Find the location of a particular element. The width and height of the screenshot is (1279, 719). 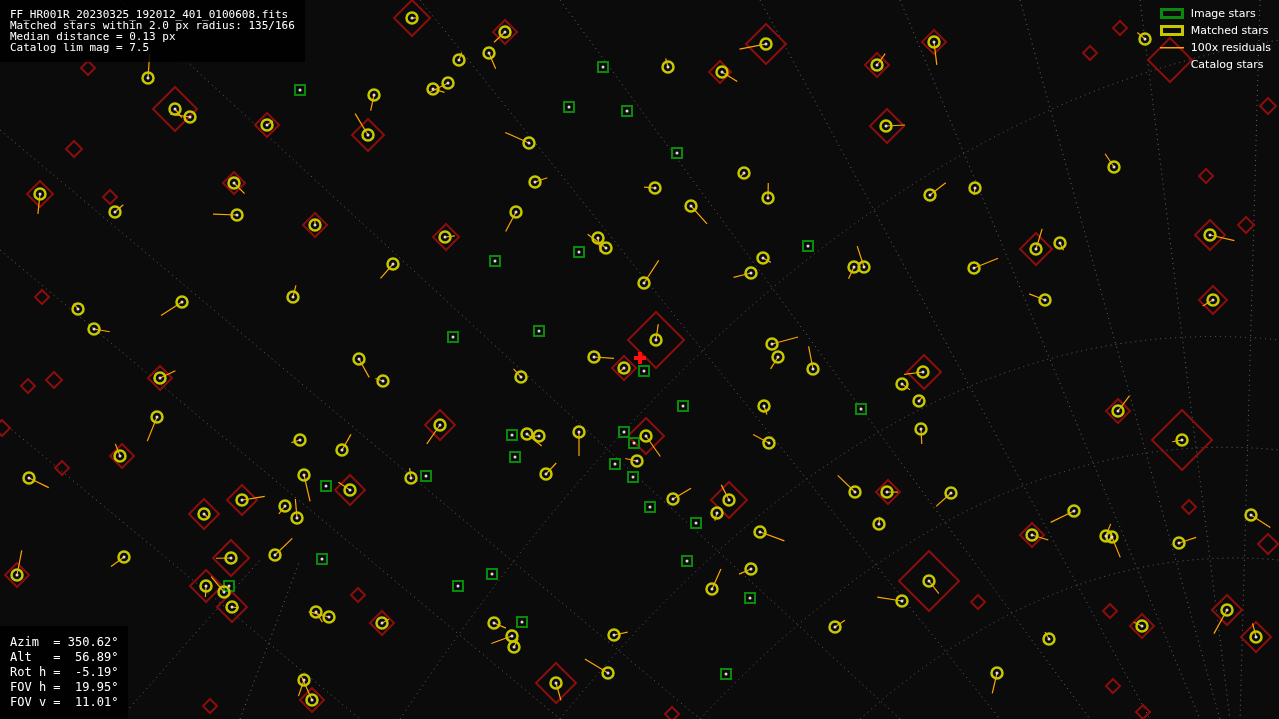

pointing-text: FOV v = 11.01° is located at coordinates (64, 702).